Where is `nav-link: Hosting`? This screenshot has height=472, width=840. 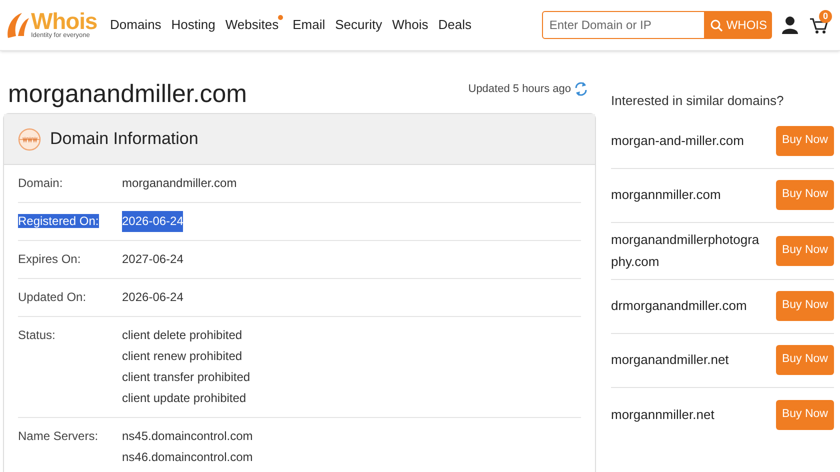
nav-link: Hosting is located at coordinates (193, 25).